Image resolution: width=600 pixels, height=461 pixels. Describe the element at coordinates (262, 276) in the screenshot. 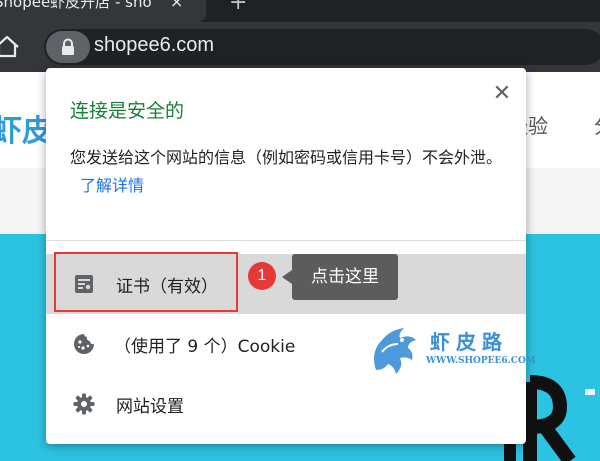

I see `step-number-badge: 1` at that location.